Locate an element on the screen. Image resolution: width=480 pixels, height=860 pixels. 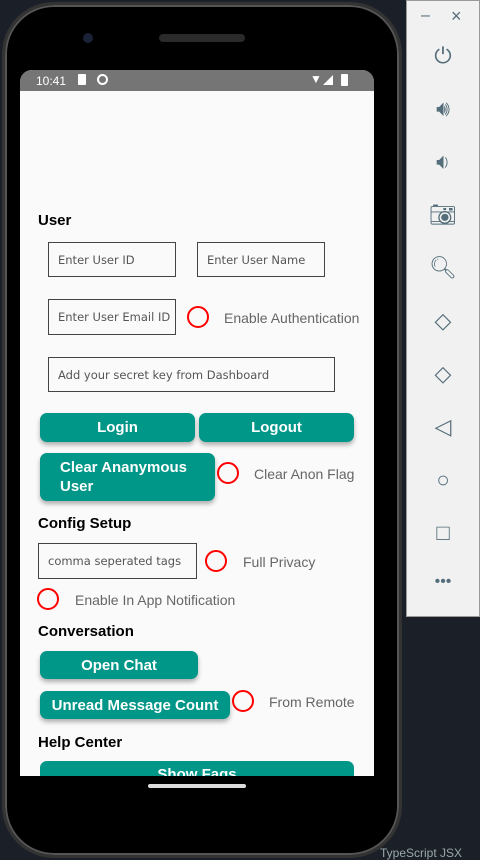
back-icon: ◁ is located at coordinates (443, 427).